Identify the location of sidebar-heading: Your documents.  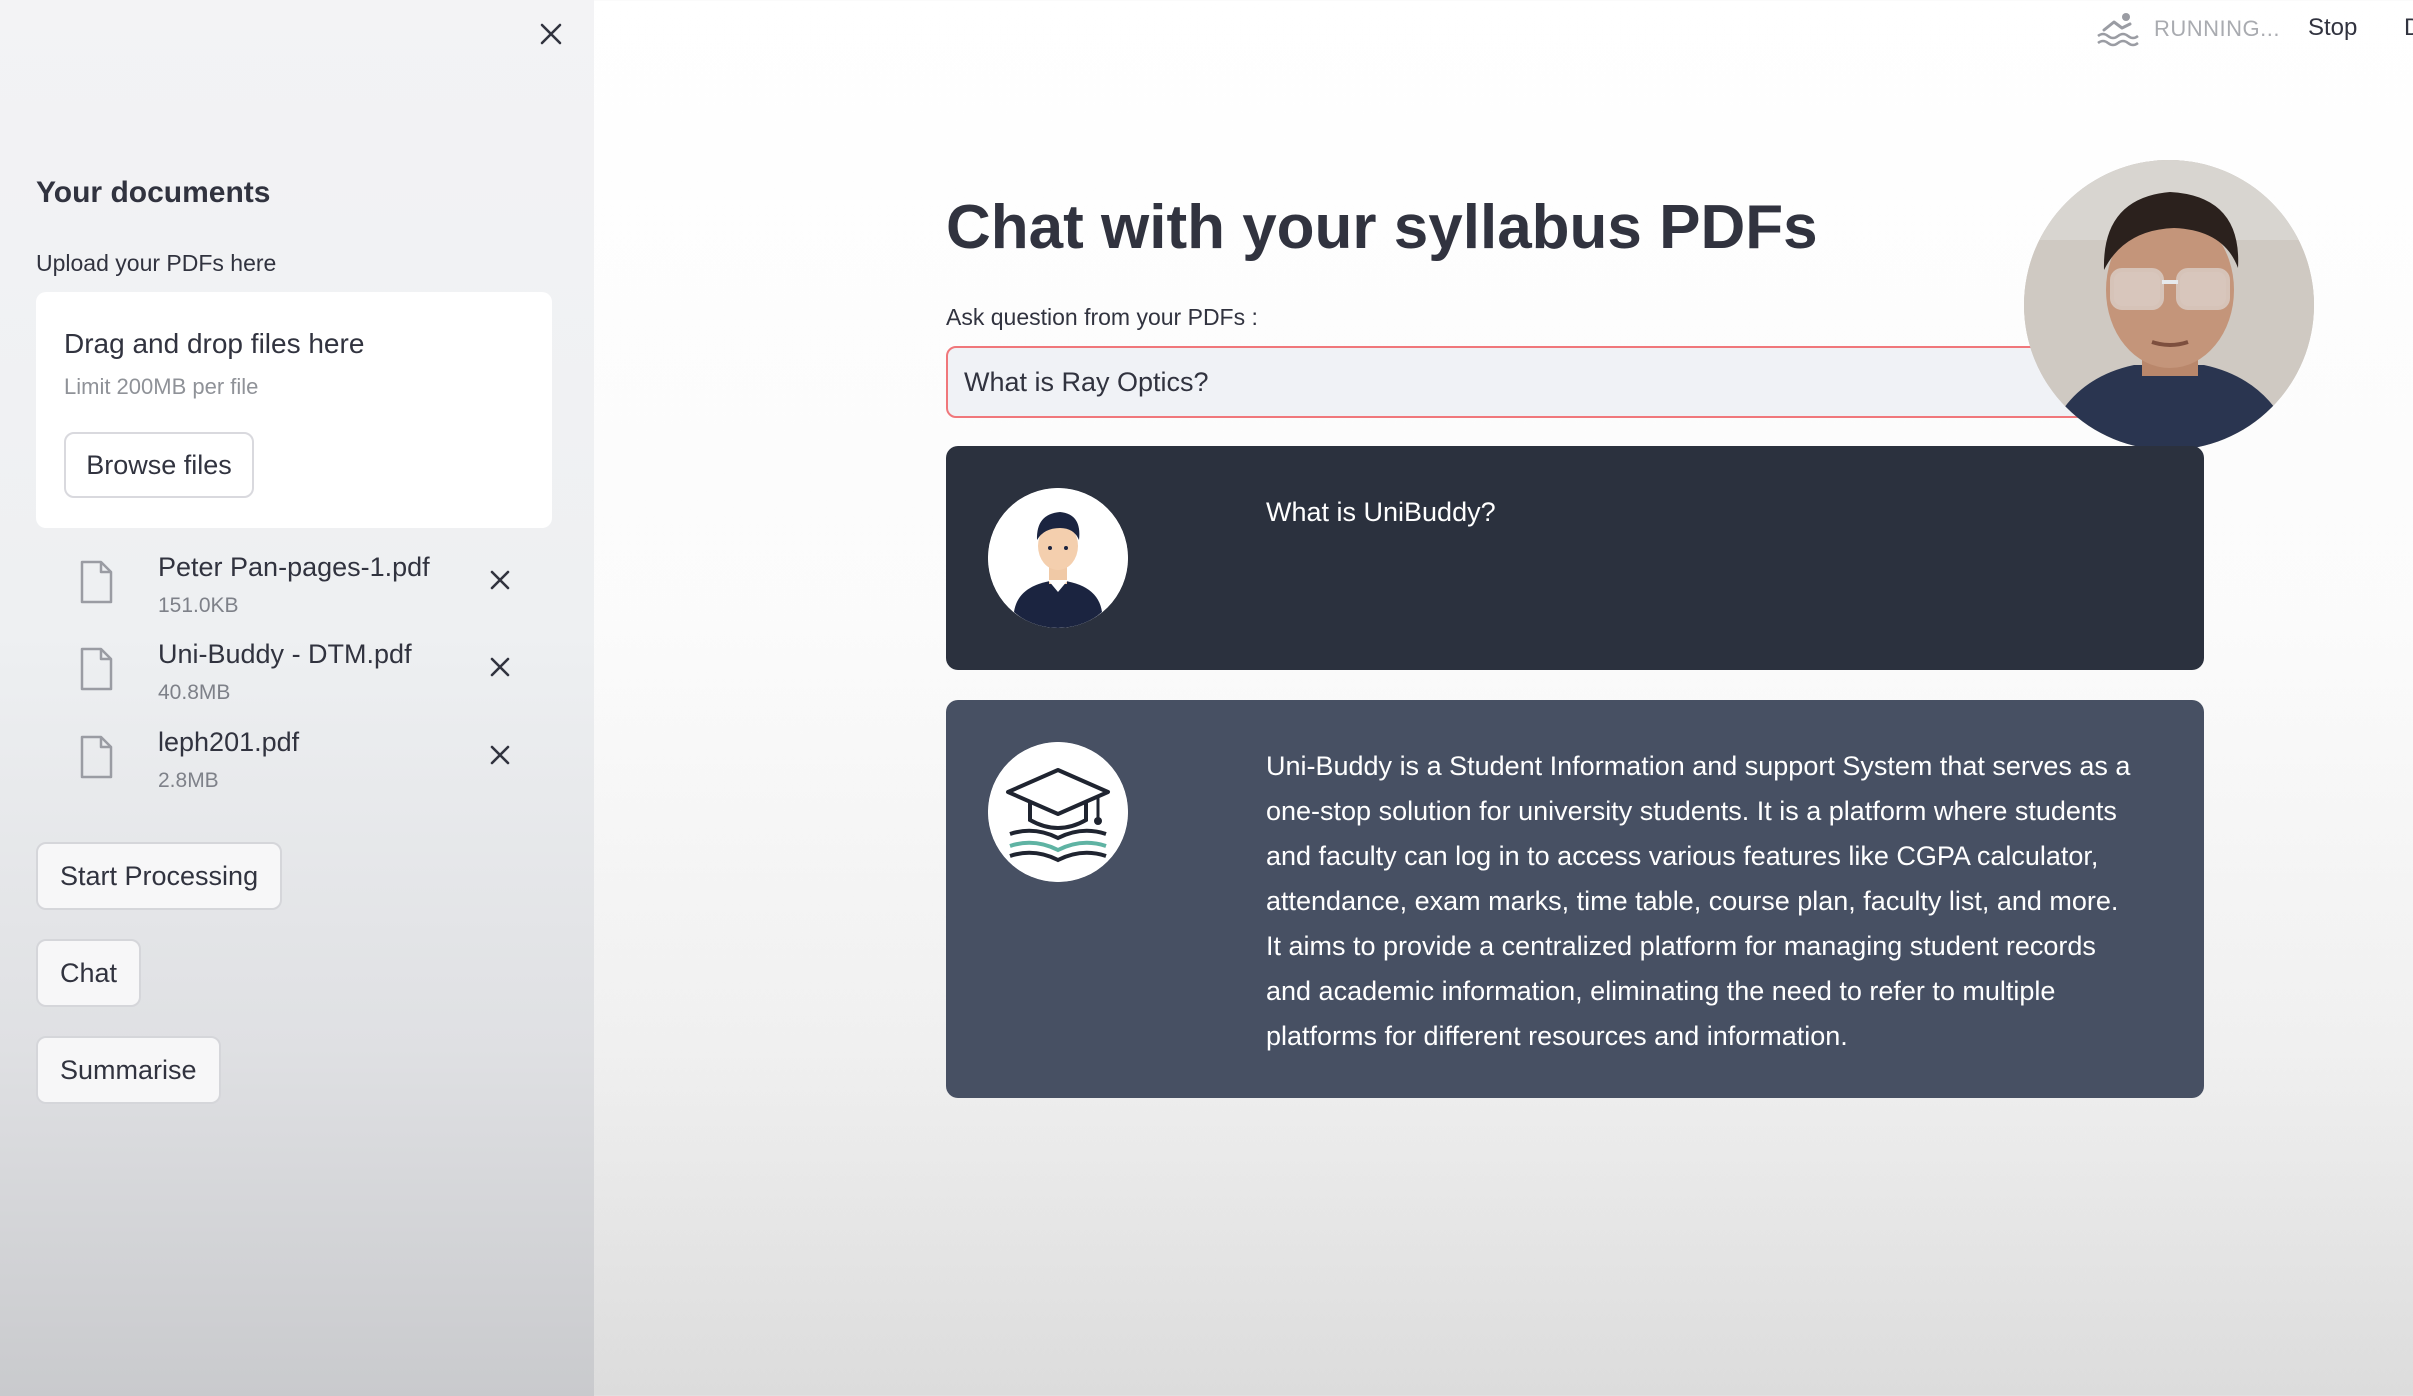
(153, 192).